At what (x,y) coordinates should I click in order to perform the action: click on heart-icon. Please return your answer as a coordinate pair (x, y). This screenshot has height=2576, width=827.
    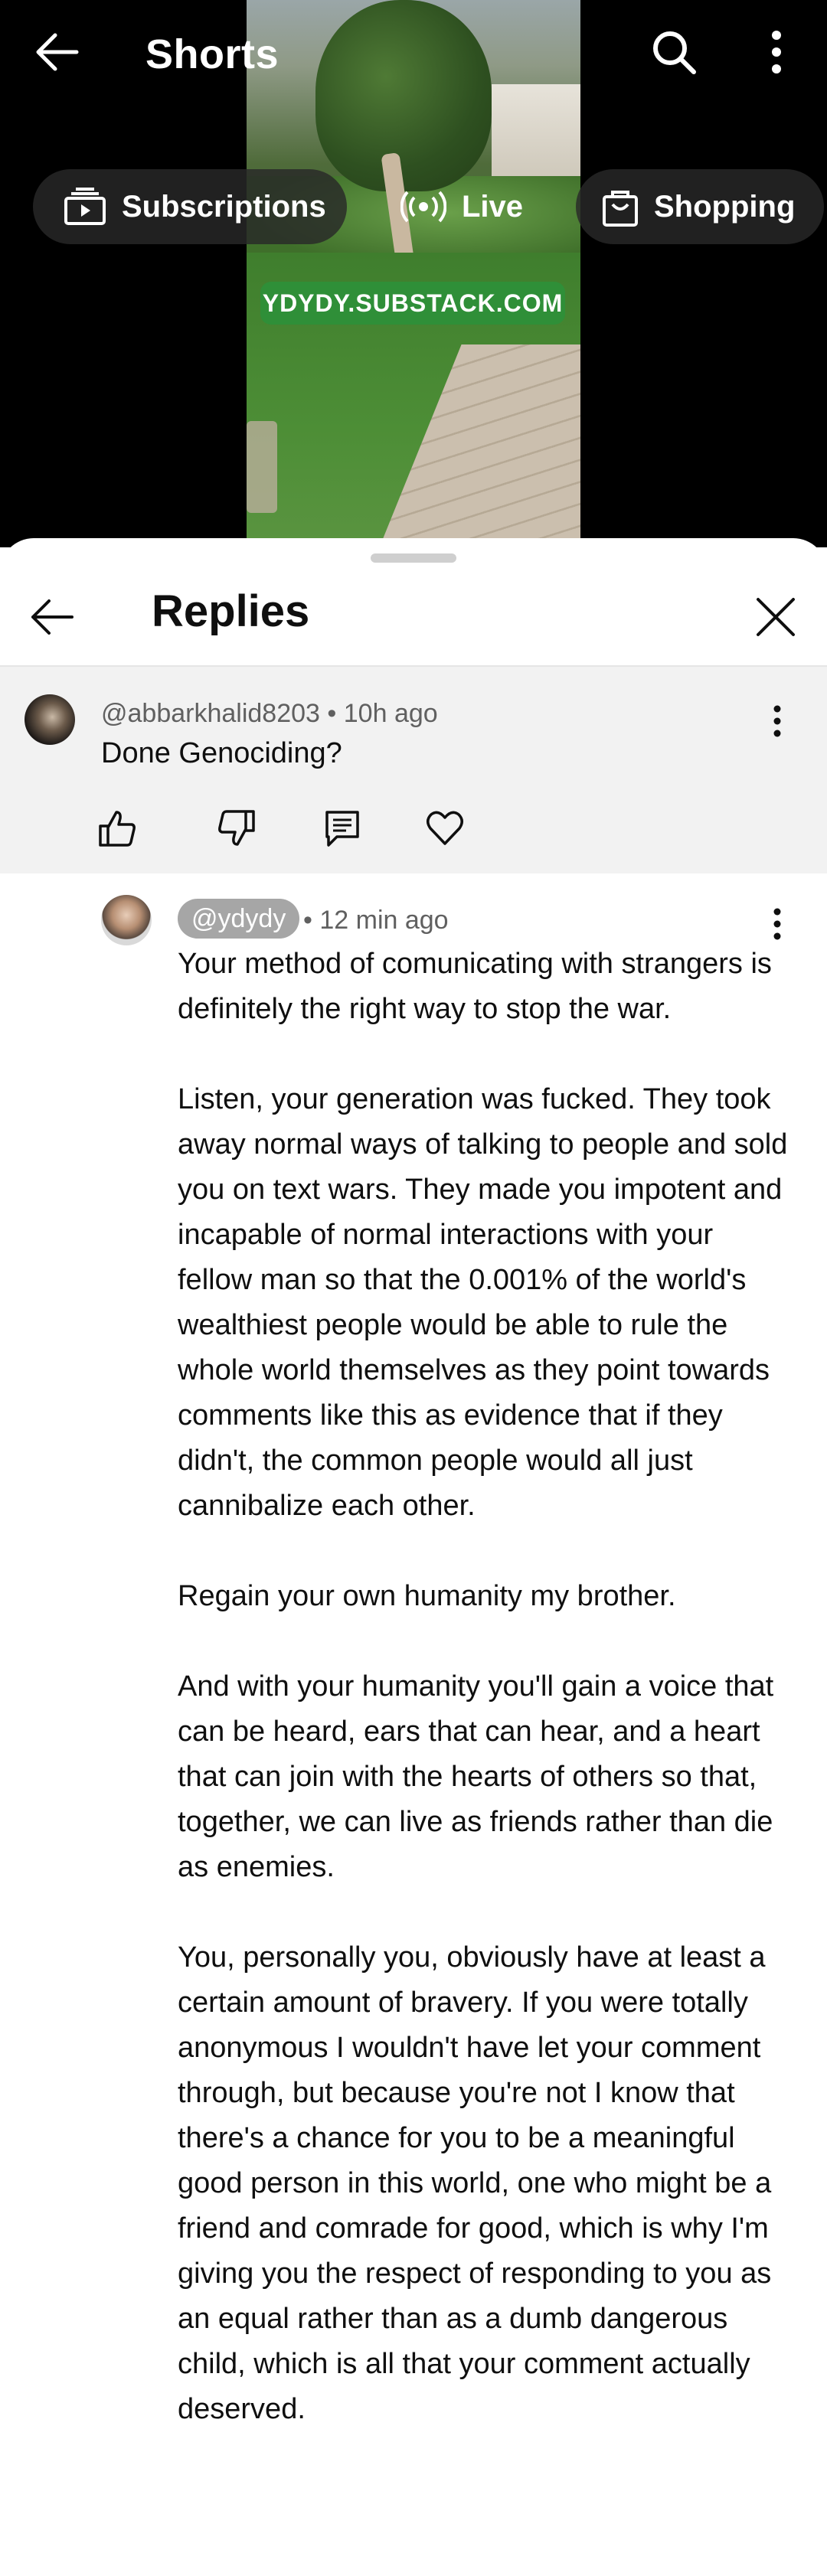
    Looking at the image, I should click on (445, 829).